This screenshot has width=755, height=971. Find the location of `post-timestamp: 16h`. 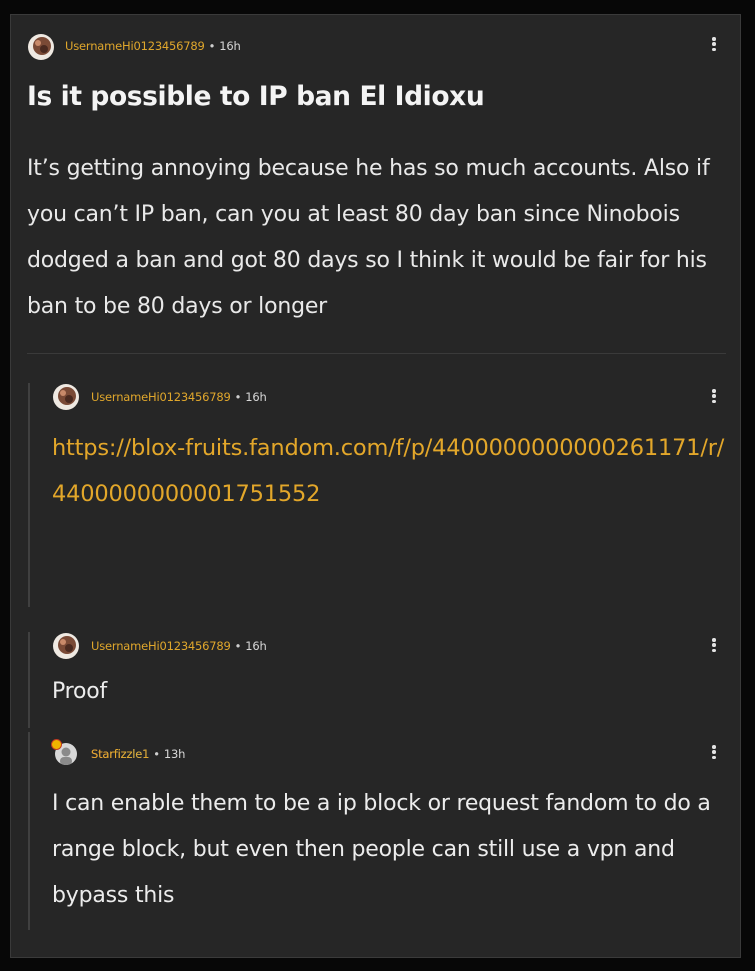

post-timestamp: 16h is located at coordinates (230, 46).